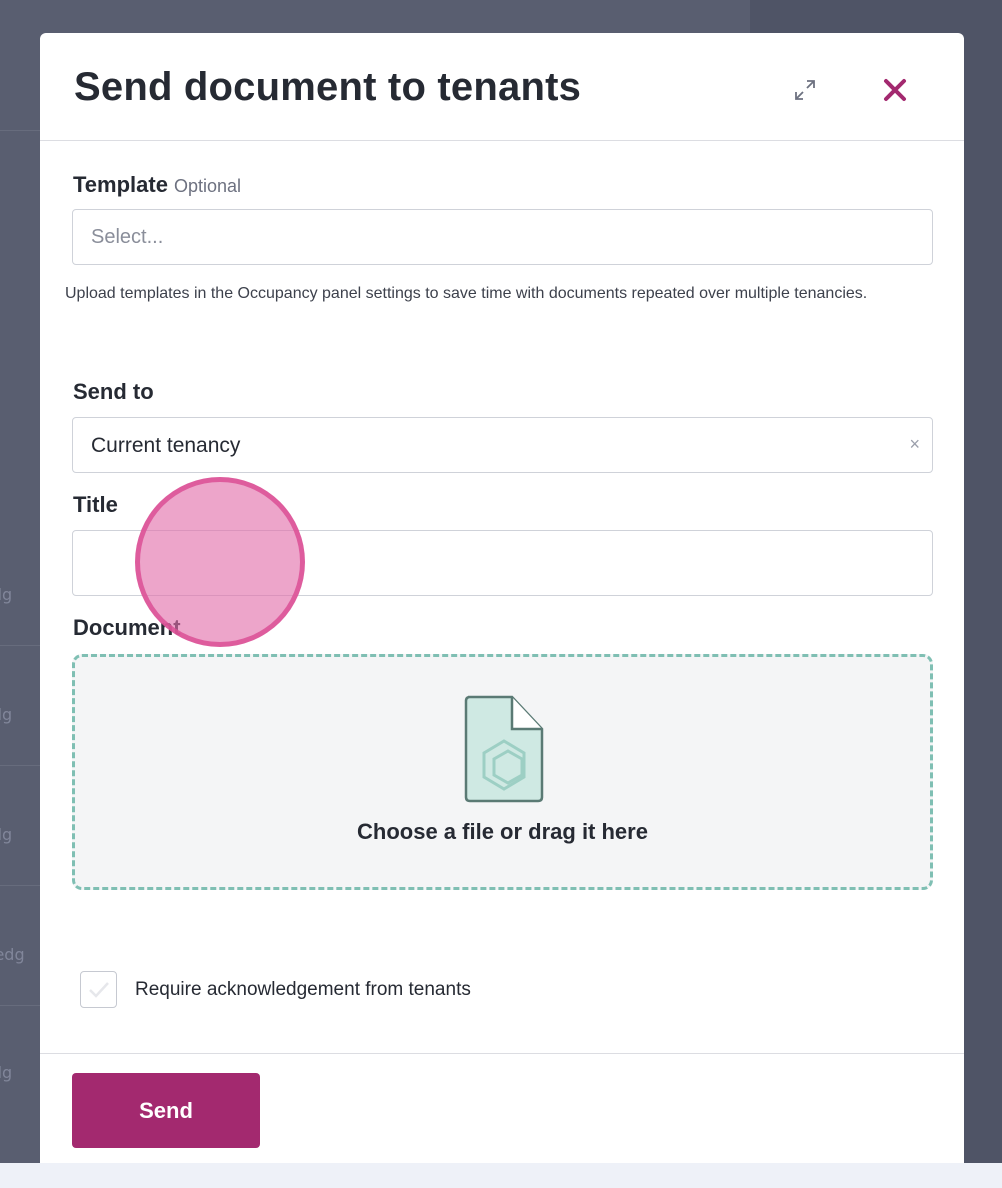  What do you see at coordinates (120, 184) in the screenshot?
I see `template-label-text: Template` at bounding box center [120, 184].